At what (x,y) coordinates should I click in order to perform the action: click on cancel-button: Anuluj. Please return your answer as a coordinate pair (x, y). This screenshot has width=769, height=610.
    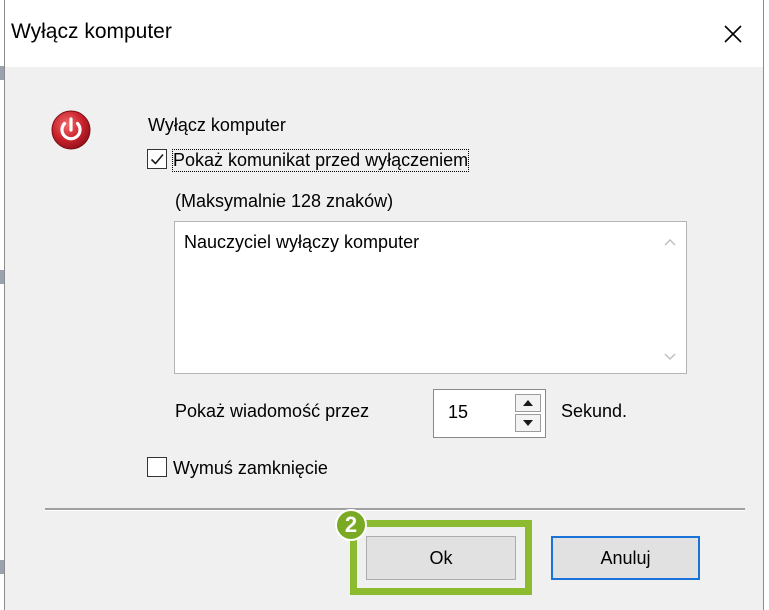
    Looking at the image, I should click on (625, 558).